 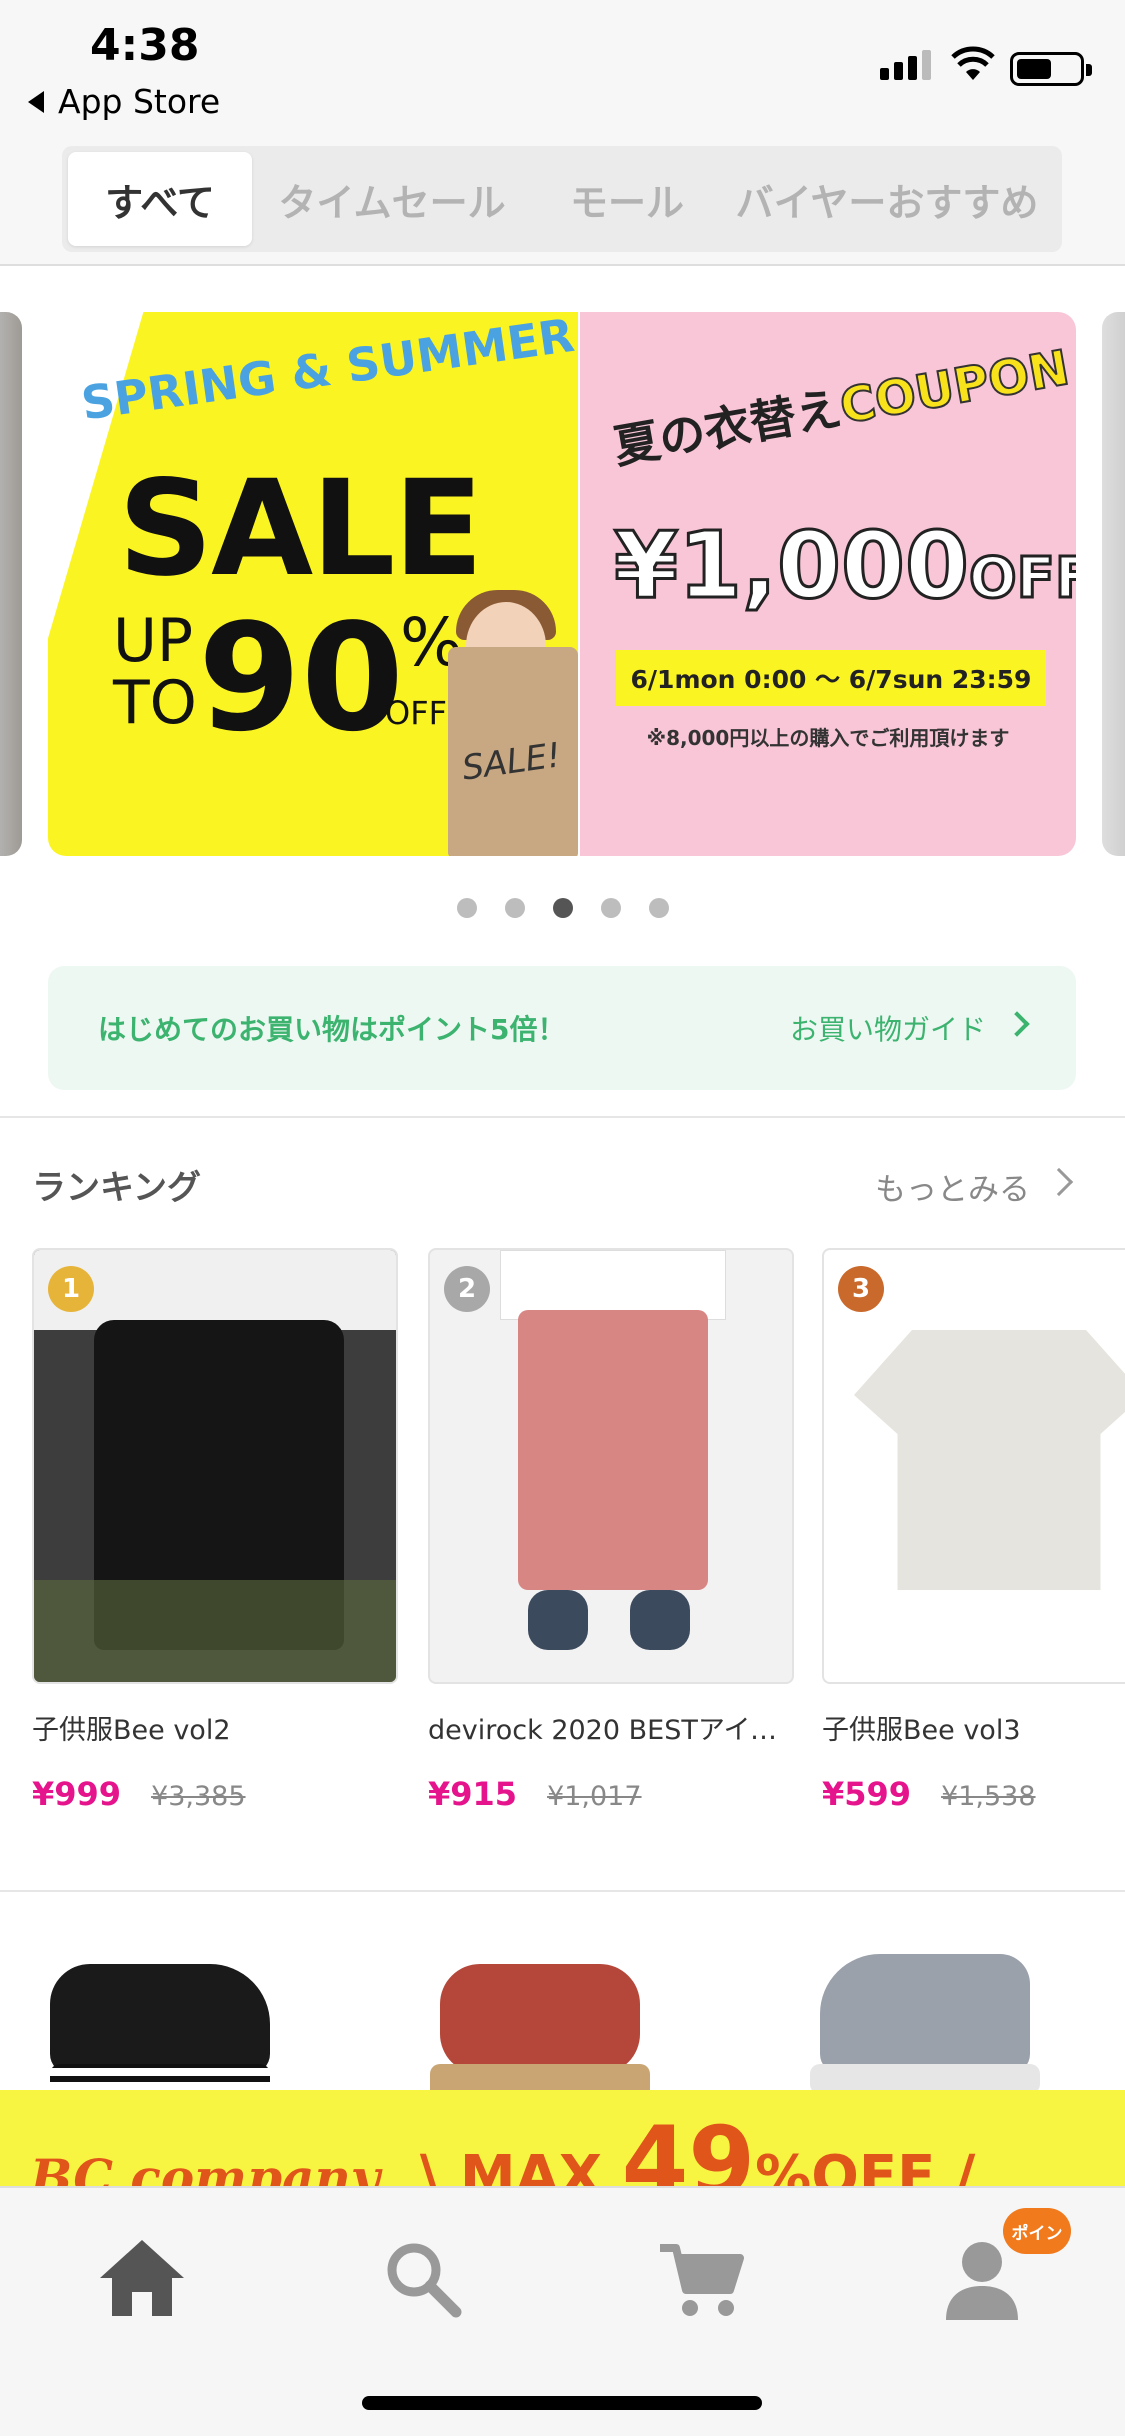 I want to click on tab-buyer-recommend: バイヤーおすすめ, so click(x=887, y=199).